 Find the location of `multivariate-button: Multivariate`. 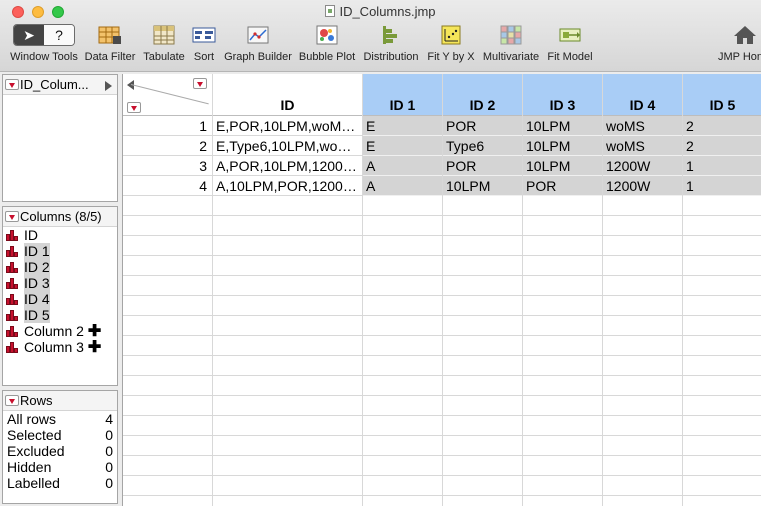

multivariate-button: Multivariate is located at coordinates (511, 46).